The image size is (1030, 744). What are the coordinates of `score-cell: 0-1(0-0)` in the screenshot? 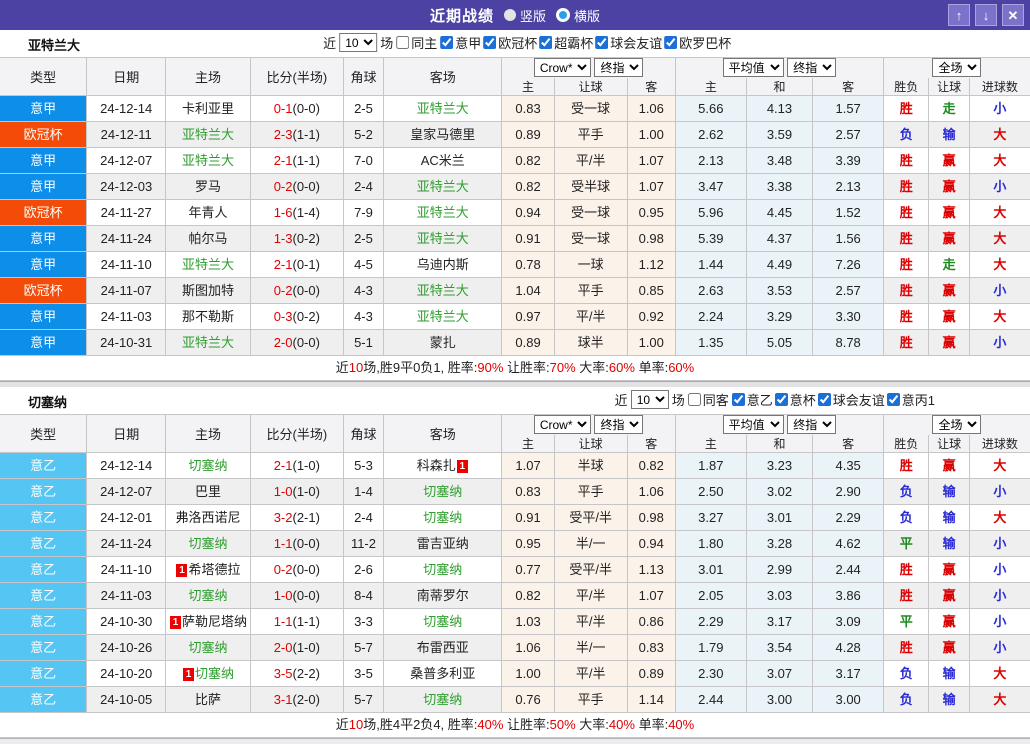 It's located at (296, 108).